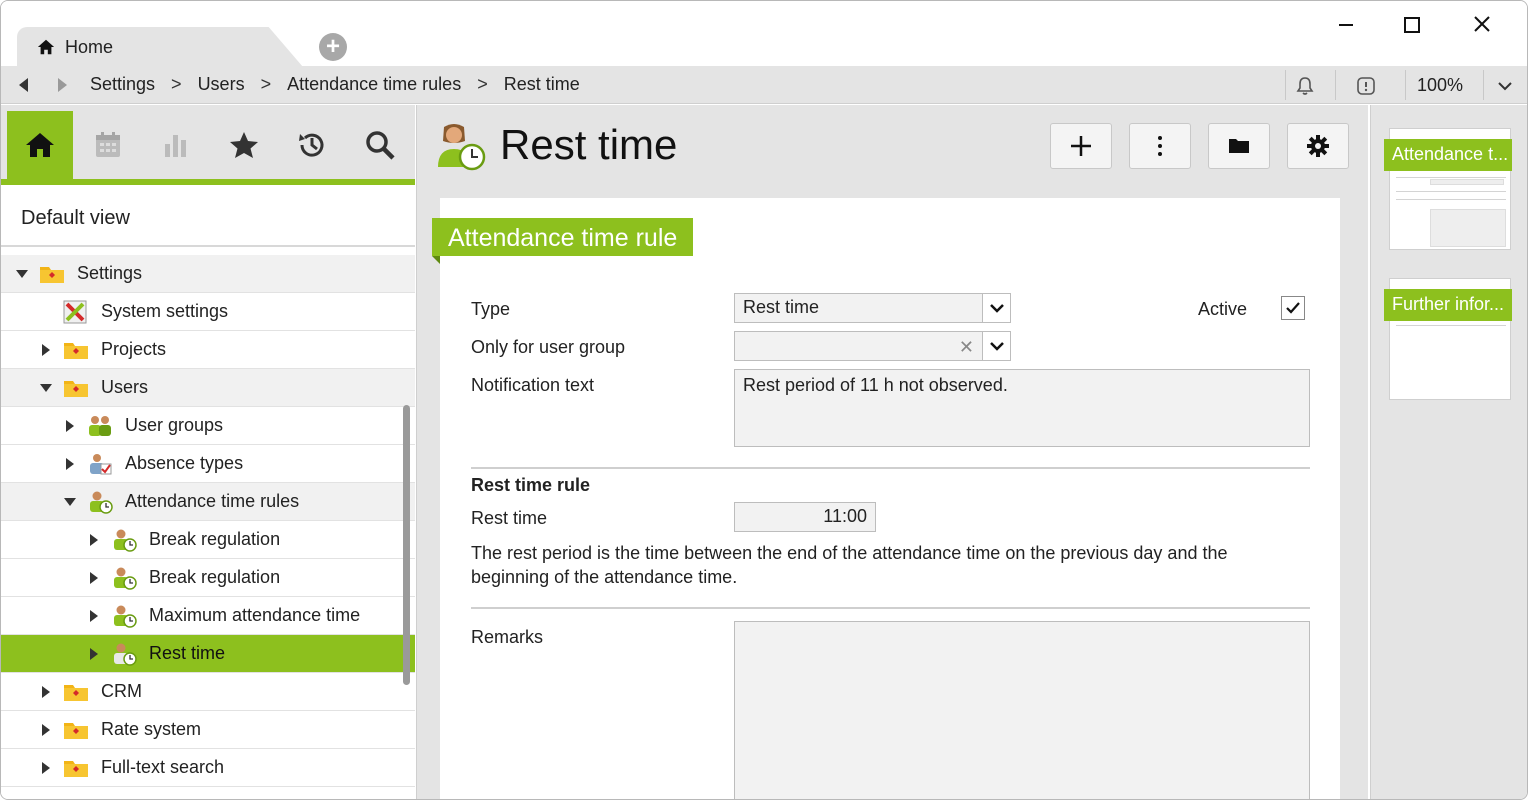 The width and height of the screenshot is (1528, 800). I want to click on sidebar-tab-calendar, so click(108, 145).